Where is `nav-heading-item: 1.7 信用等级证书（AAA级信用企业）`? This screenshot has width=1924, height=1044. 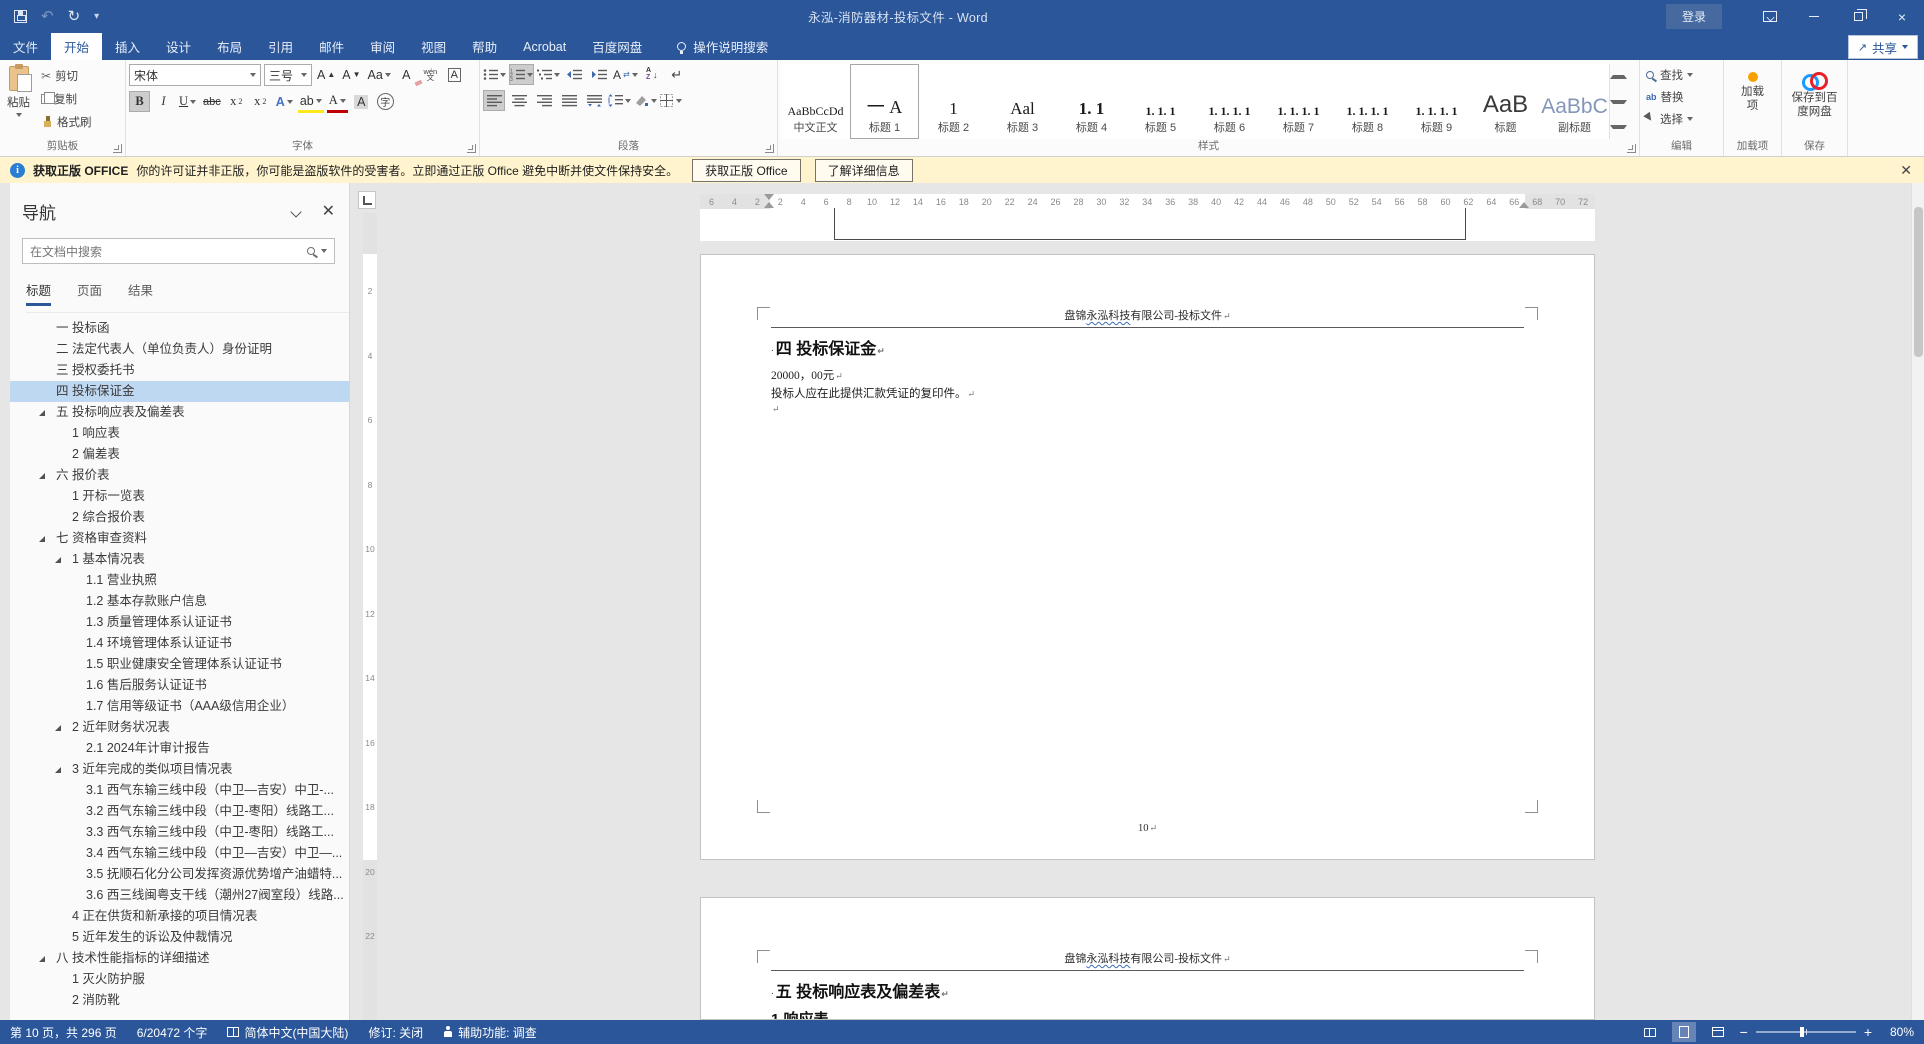
nav-heading-item: 1.7 信用等级证书（AAA级信用企业） is located at coordinates (179, 706).